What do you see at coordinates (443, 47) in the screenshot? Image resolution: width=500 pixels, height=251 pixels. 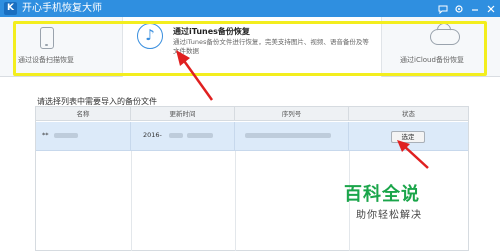 I see `mode-icloud-backup: 通过iCloud备份恢复` at bounding box center [443, 47].